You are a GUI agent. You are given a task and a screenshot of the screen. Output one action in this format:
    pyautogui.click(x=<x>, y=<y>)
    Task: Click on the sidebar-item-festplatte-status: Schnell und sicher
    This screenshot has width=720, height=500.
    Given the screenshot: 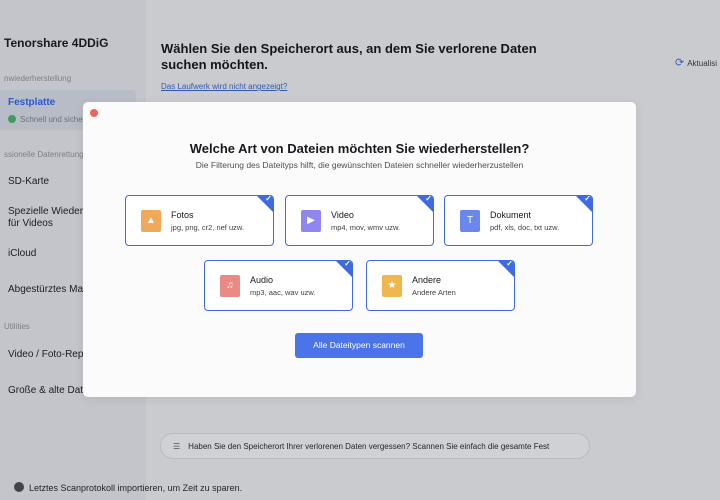 What is the action you would take?
    pyautogui.click(x=46, y=119)
    